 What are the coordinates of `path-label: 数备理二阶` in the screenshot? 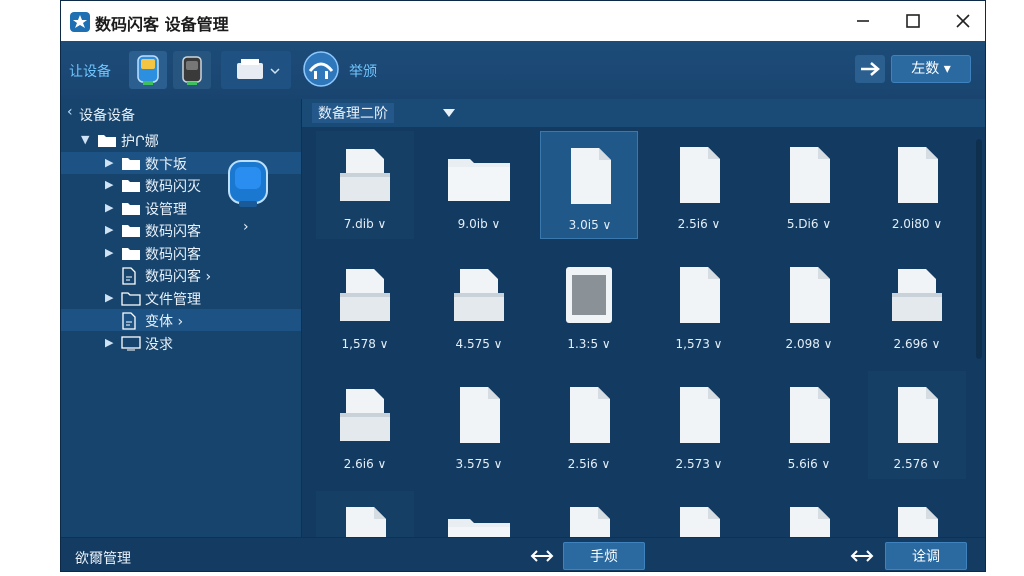 It's located at (353, 113).